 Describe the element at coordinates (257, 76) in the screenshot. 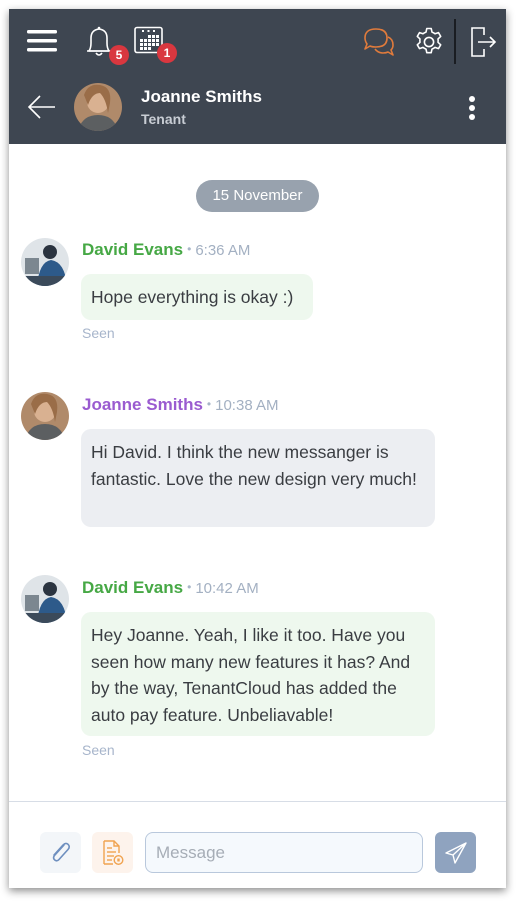

I see `top-bar: 5 1 Joanne Smiths Tenant` at that location.